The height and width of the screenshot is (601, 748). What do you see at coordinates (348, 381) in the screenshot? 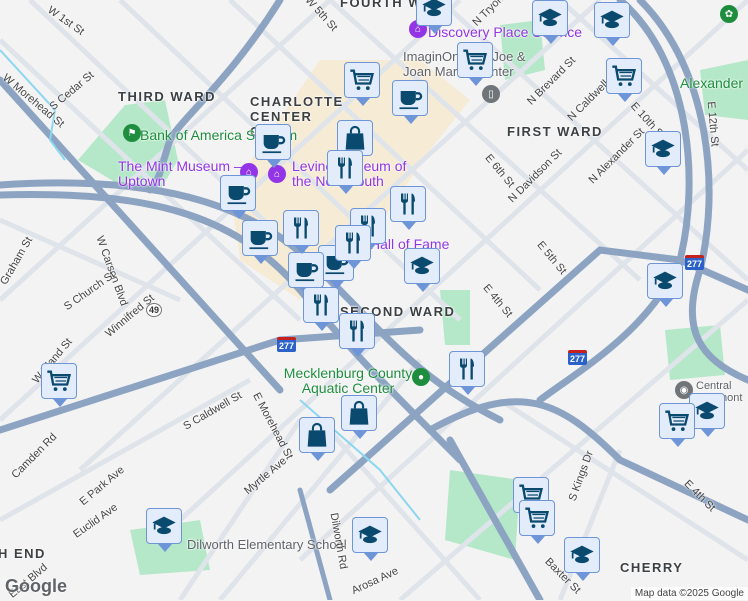
I see `park-aquatic-center: Mecklenburg County Aquatic Center` at bounding box center [348, 381].